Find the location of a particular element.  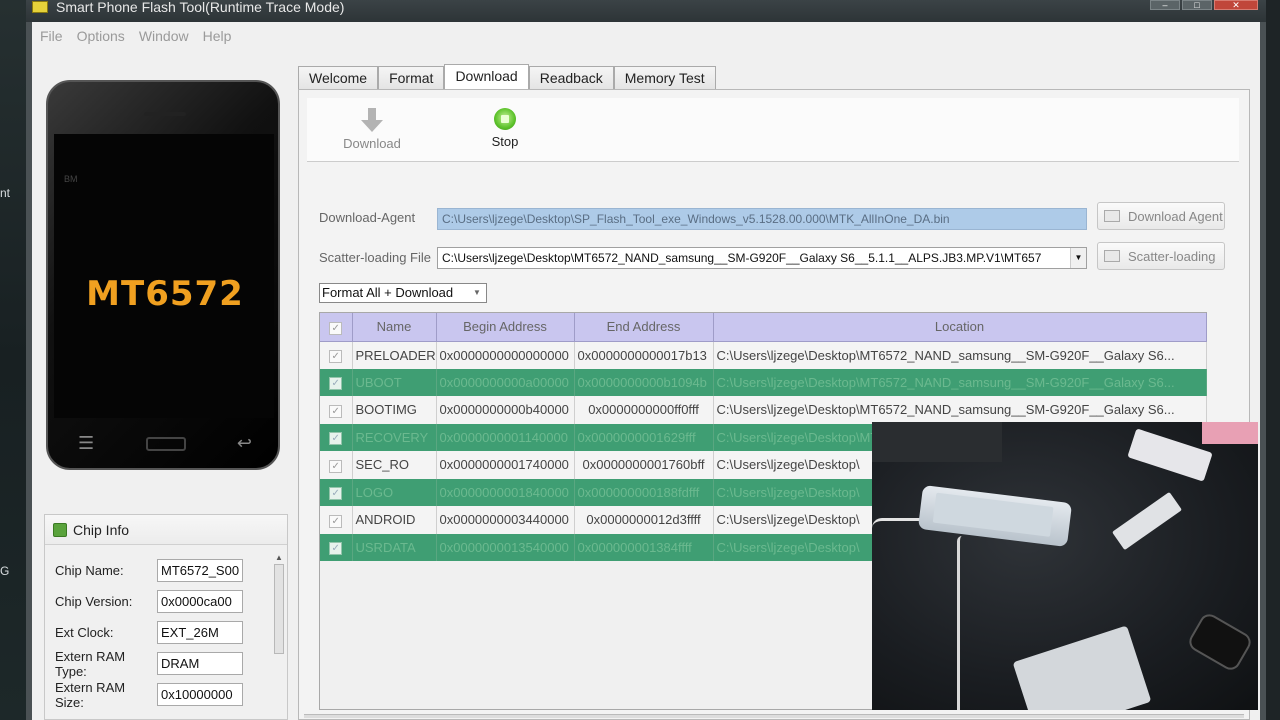

desktop-label: G is located at coordinates (5, 571).